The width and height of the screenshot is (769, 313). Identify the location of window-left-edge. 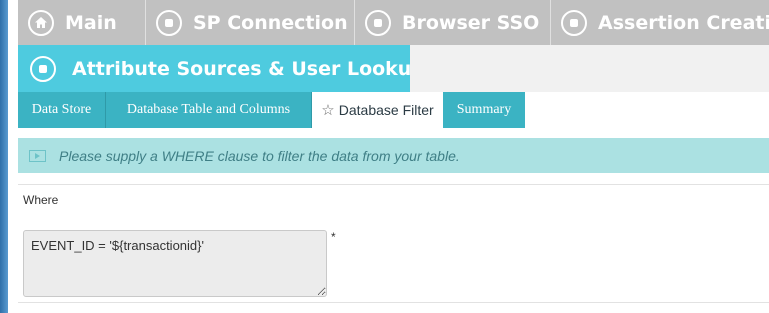
(4, 156).